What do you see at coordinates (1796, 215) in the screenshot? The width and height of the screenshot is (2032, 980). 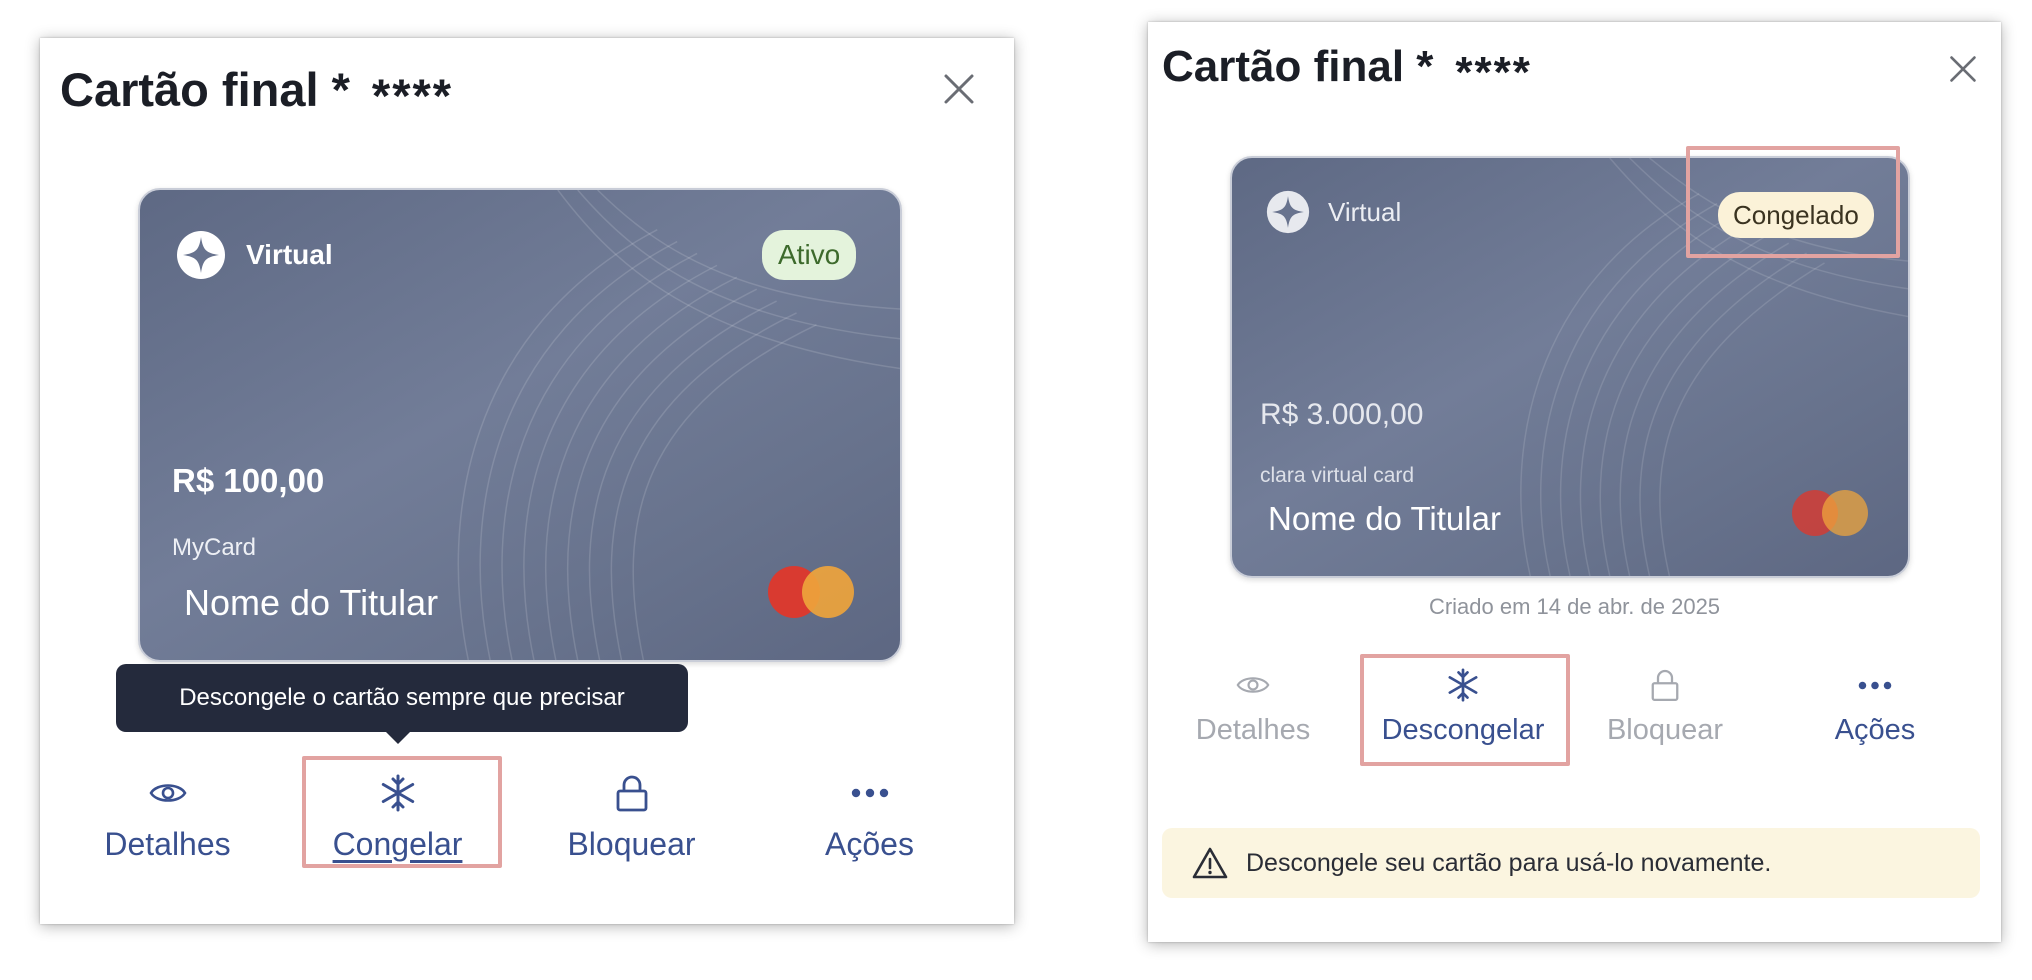 I see `status-badge: Congelado` at bounding box center [1796, 215].